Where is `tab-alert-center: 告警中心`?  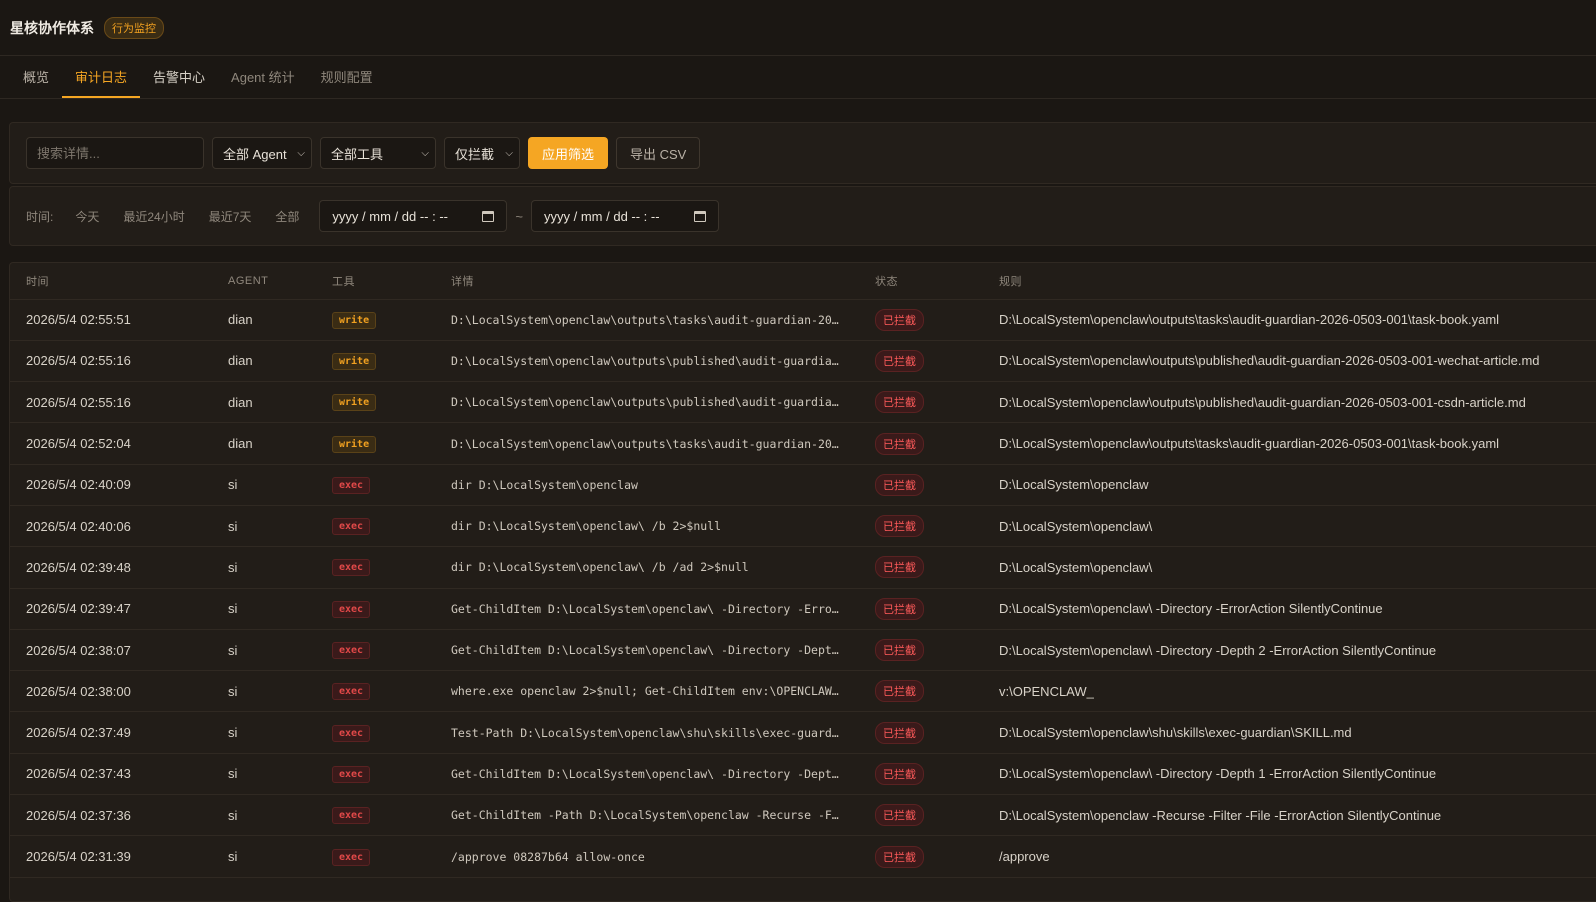 tab-alert-center: 告警中心 is located at coordinates (179, 77).